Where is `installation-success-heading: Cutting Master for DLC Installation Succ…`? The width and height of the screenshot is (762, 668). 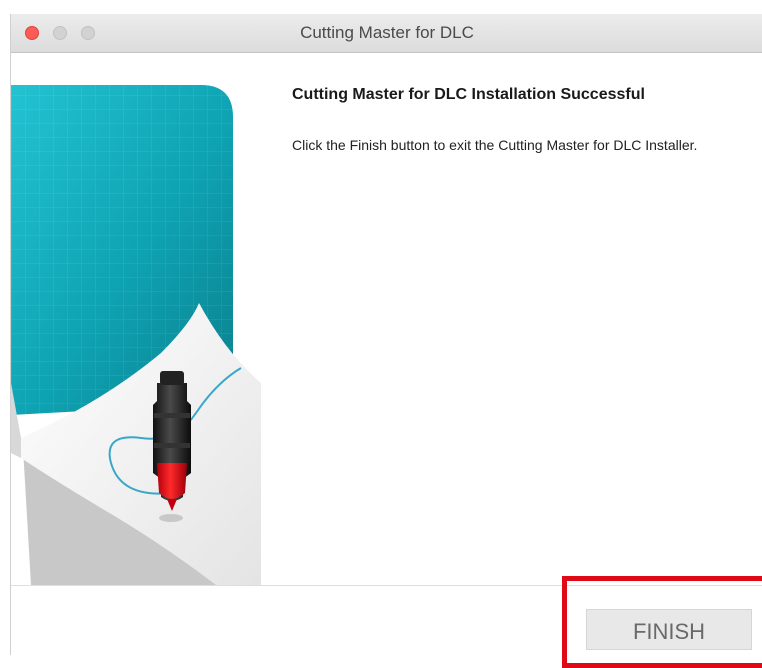 installation-success-heading: Cutting Master for DLC Installation Succ… is located at coordinates (468, 94).